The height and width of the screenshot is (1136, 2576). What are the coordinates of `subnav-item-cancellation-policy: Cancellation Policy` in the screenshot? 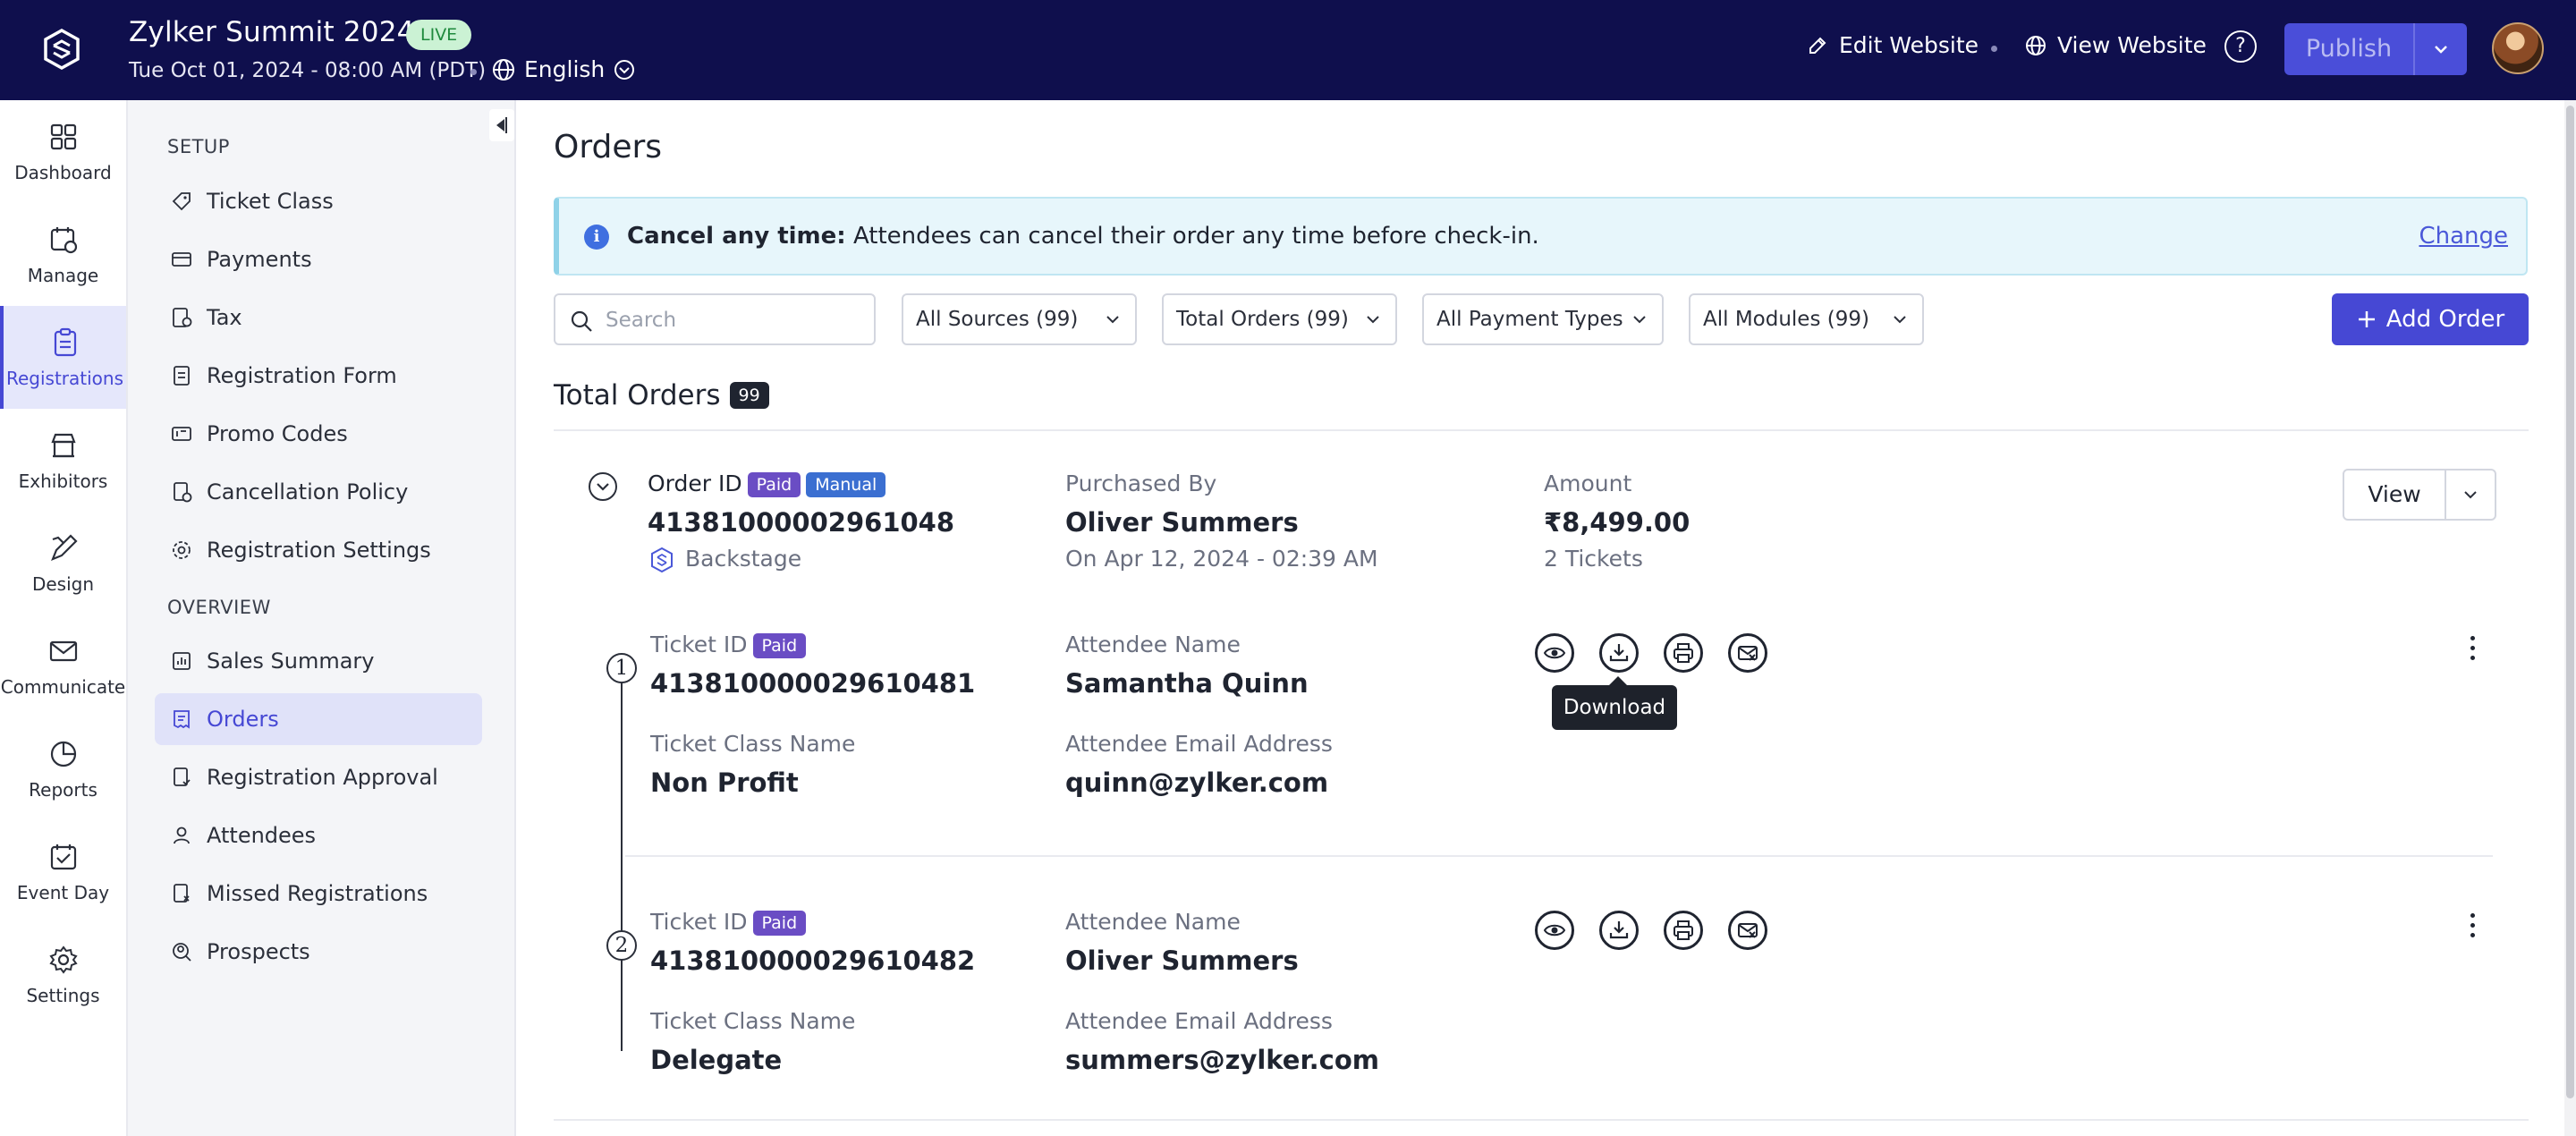 It's located at (318, 492).